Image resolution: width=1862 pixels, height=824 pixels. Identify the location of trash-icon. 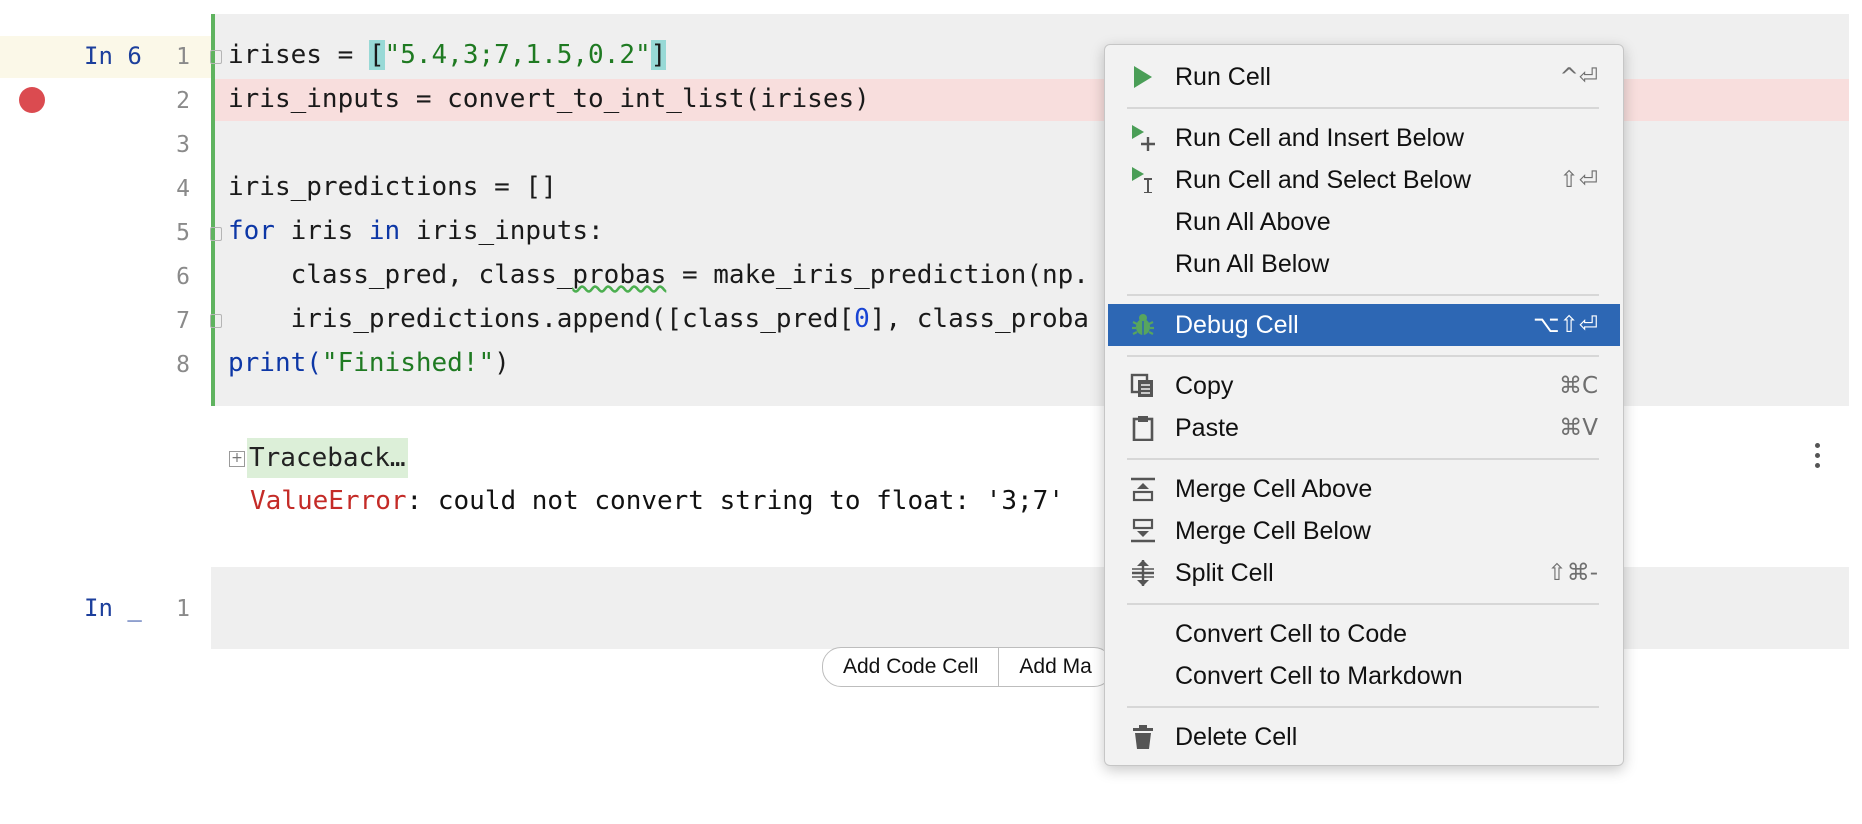
(1143, 737).